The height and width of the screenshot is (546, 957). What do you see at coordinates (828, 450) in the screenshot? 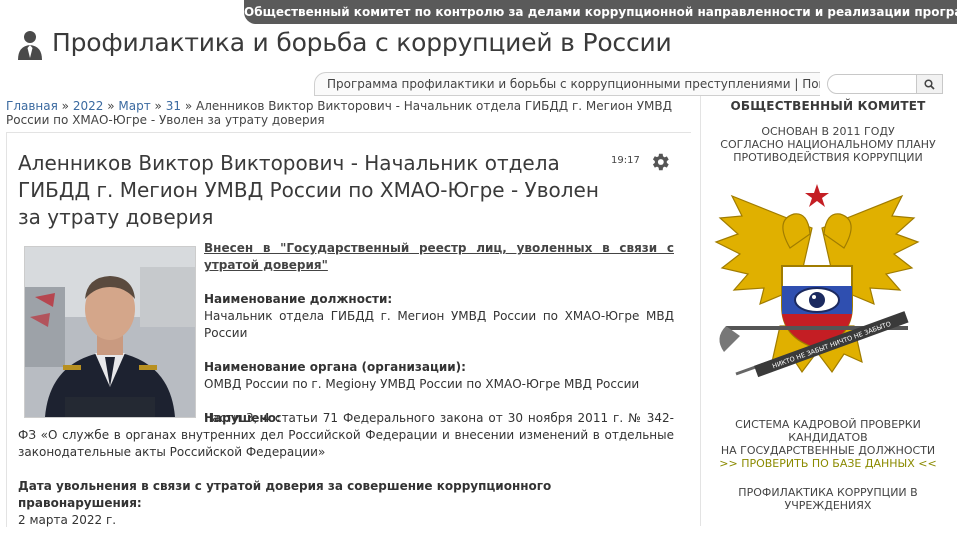
I see `hr-line: НА ГОСУДАРСТВЕННЫЕ ДОЛЖНОСТИ` at bounding box center [828, 450].